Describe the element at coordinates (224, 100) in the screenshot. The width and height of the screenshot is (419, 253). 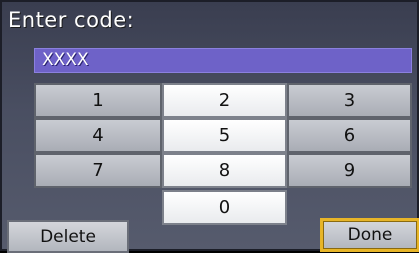
I see `key-2: 2` at that location.